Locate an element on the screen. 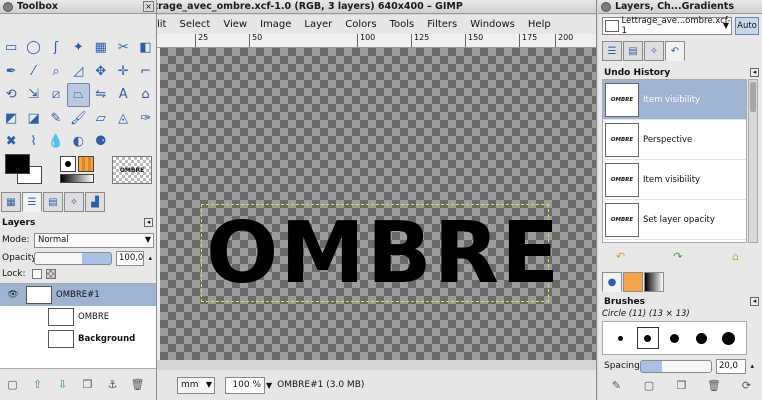 This screenshot has height=400, width=762. cage-icon: ⌂ is located at coordinates (145, 95).